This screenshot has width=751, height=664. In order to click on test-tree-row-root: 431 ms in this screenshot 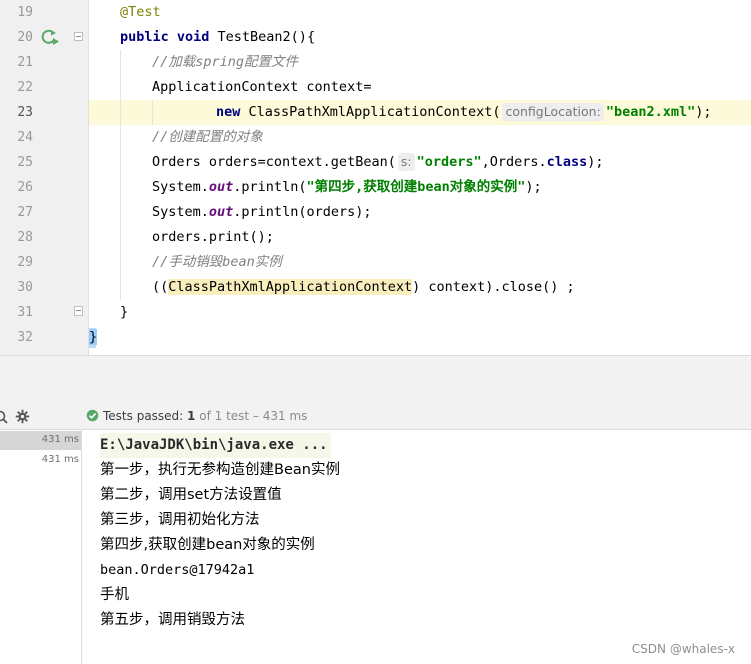, I will do `click(40, 440)`.